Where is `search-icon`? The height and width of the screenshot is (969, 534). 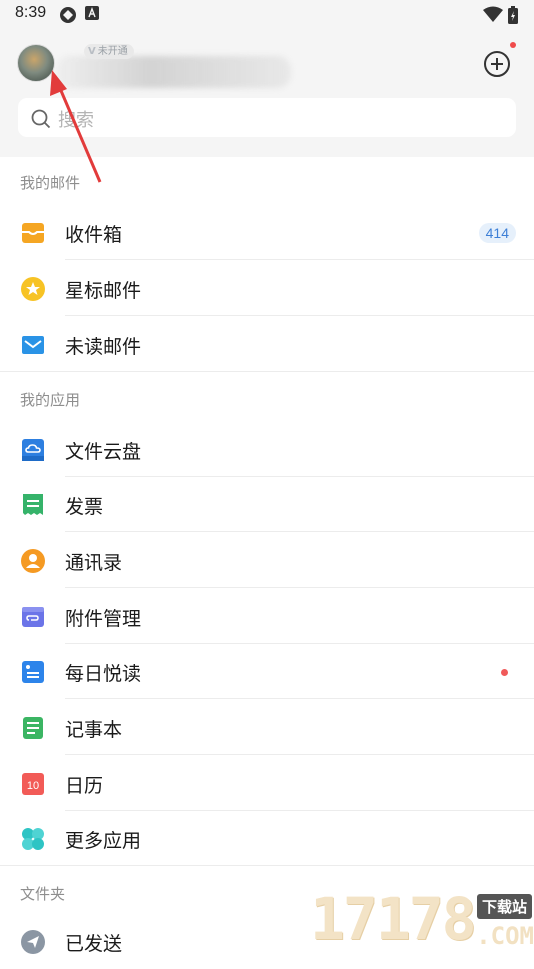 search-icon is located at coordinates (41, 119).